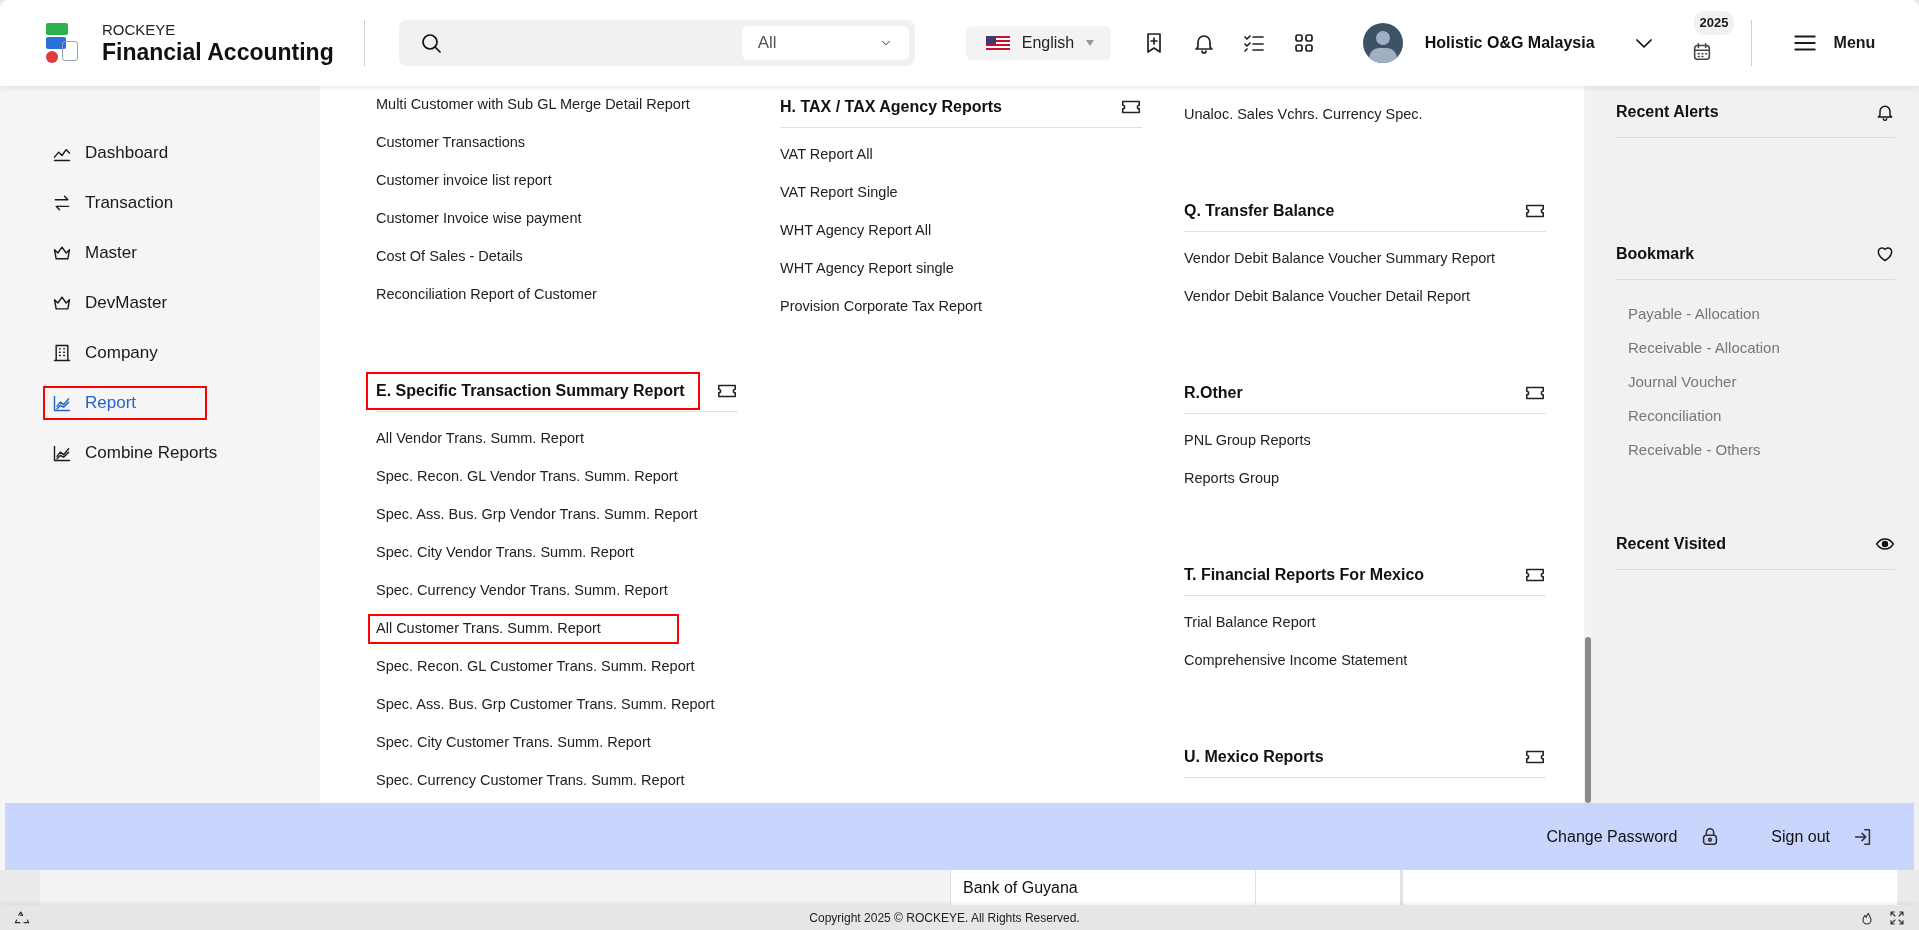 This screenshot has height=930, width=1919. What do you see at coordinates (656, 43) in the screenshot?
I see `search-field: All` at bounding box center [656, 43].